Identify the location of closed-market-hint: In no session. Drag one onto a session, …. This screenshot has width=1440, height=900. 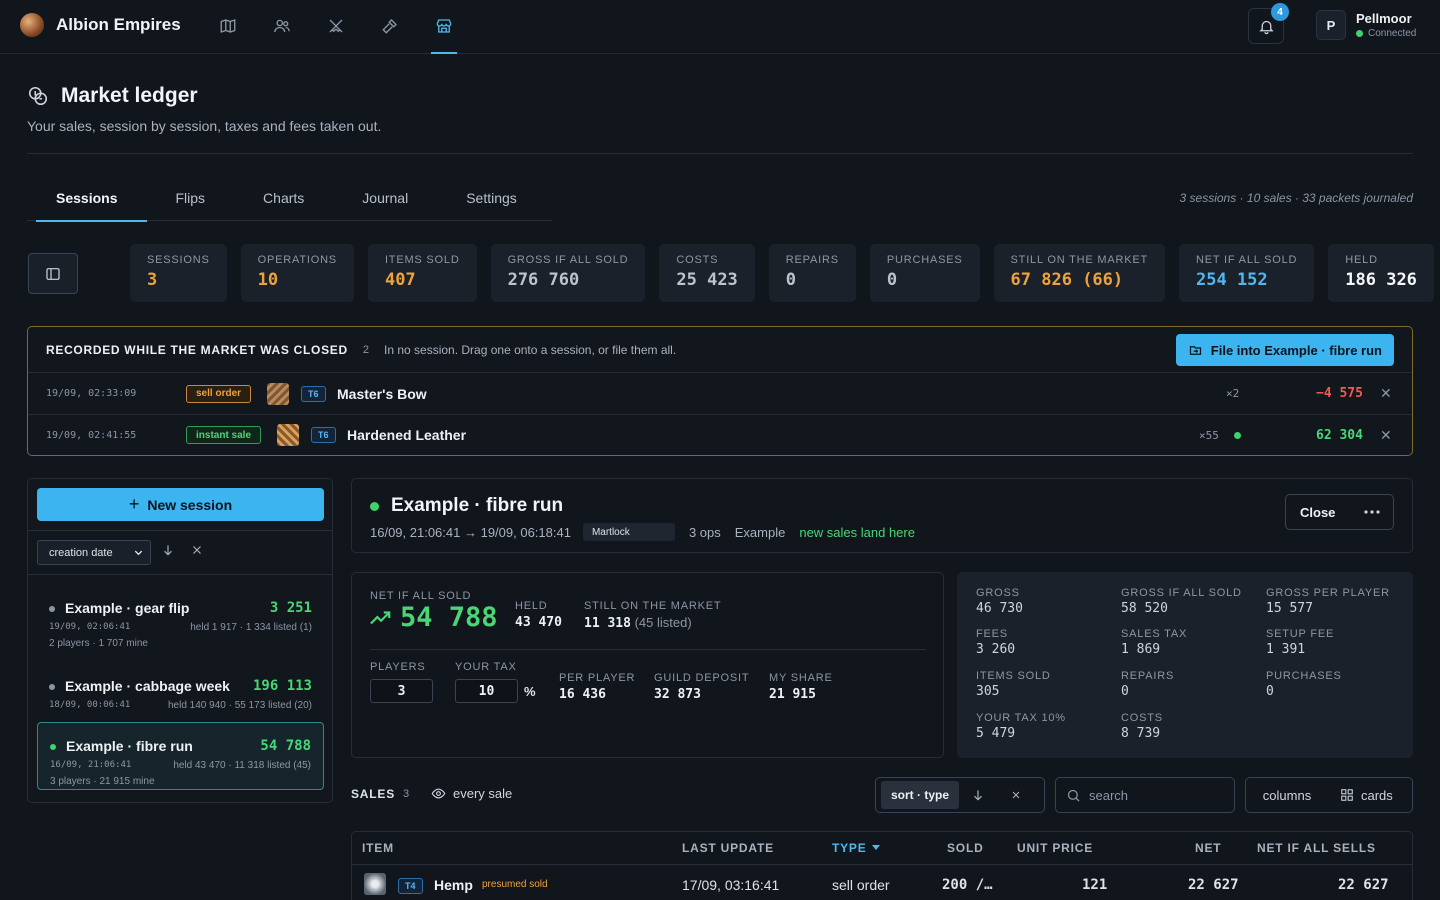
(530, 349).